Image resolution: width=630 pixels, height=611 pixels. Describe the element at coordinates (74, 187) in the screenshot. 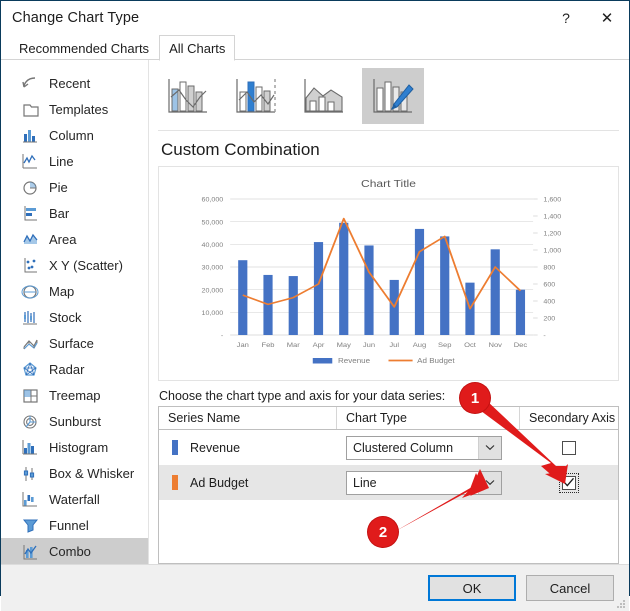

I see `sidebar-item-pie: Pie` at that location.